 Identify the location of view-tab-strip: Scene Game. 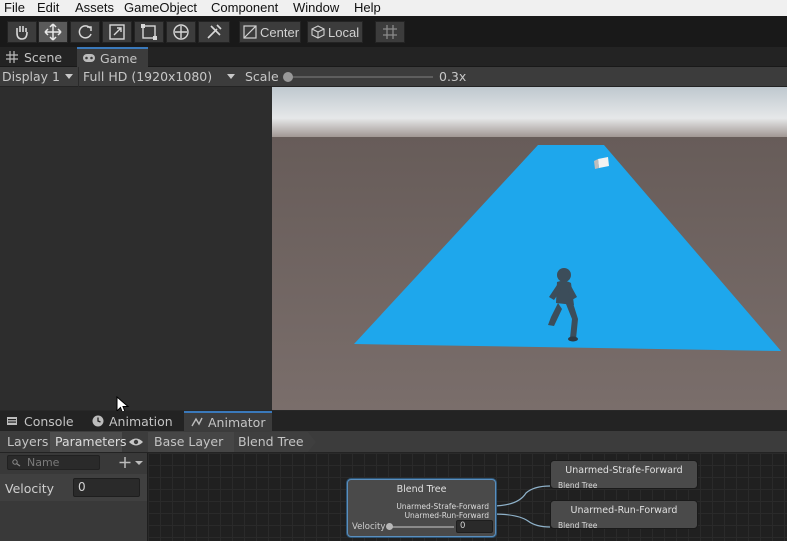
(393, 57).